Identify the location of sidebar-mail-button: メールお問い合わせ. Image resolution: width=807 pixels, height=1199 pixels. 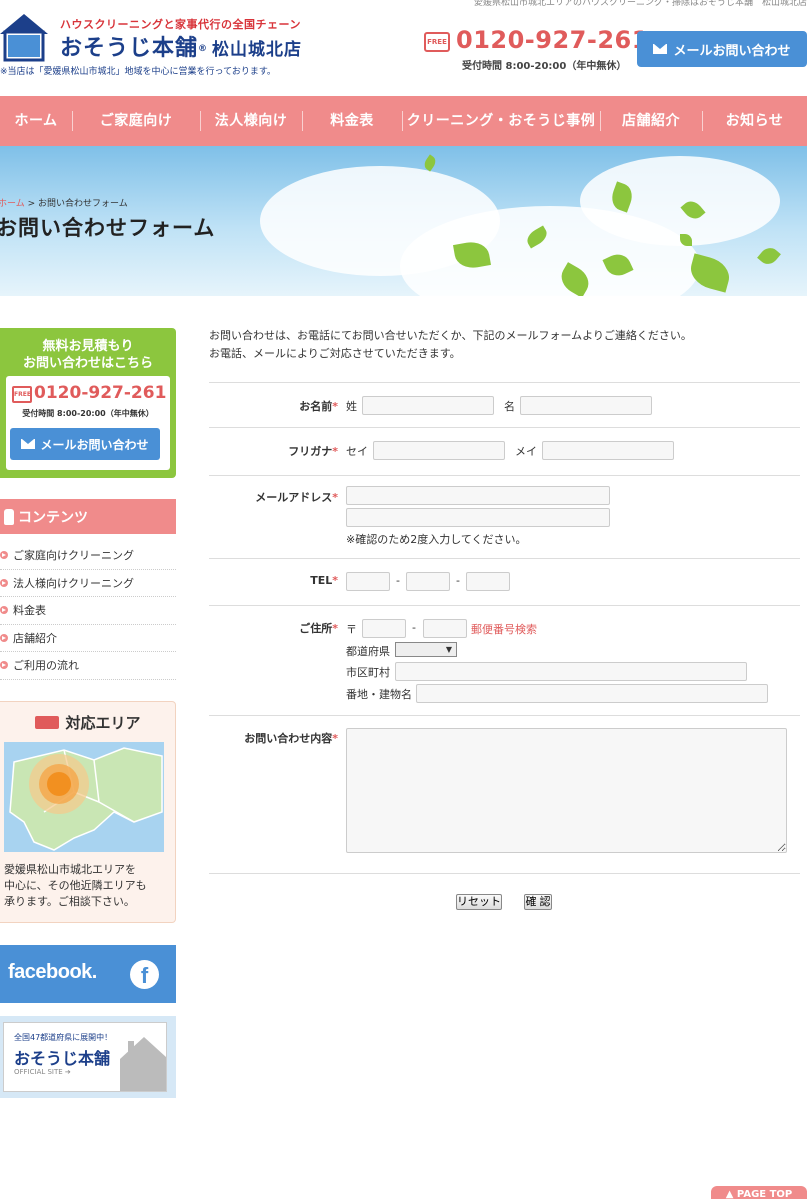
(85, 444).